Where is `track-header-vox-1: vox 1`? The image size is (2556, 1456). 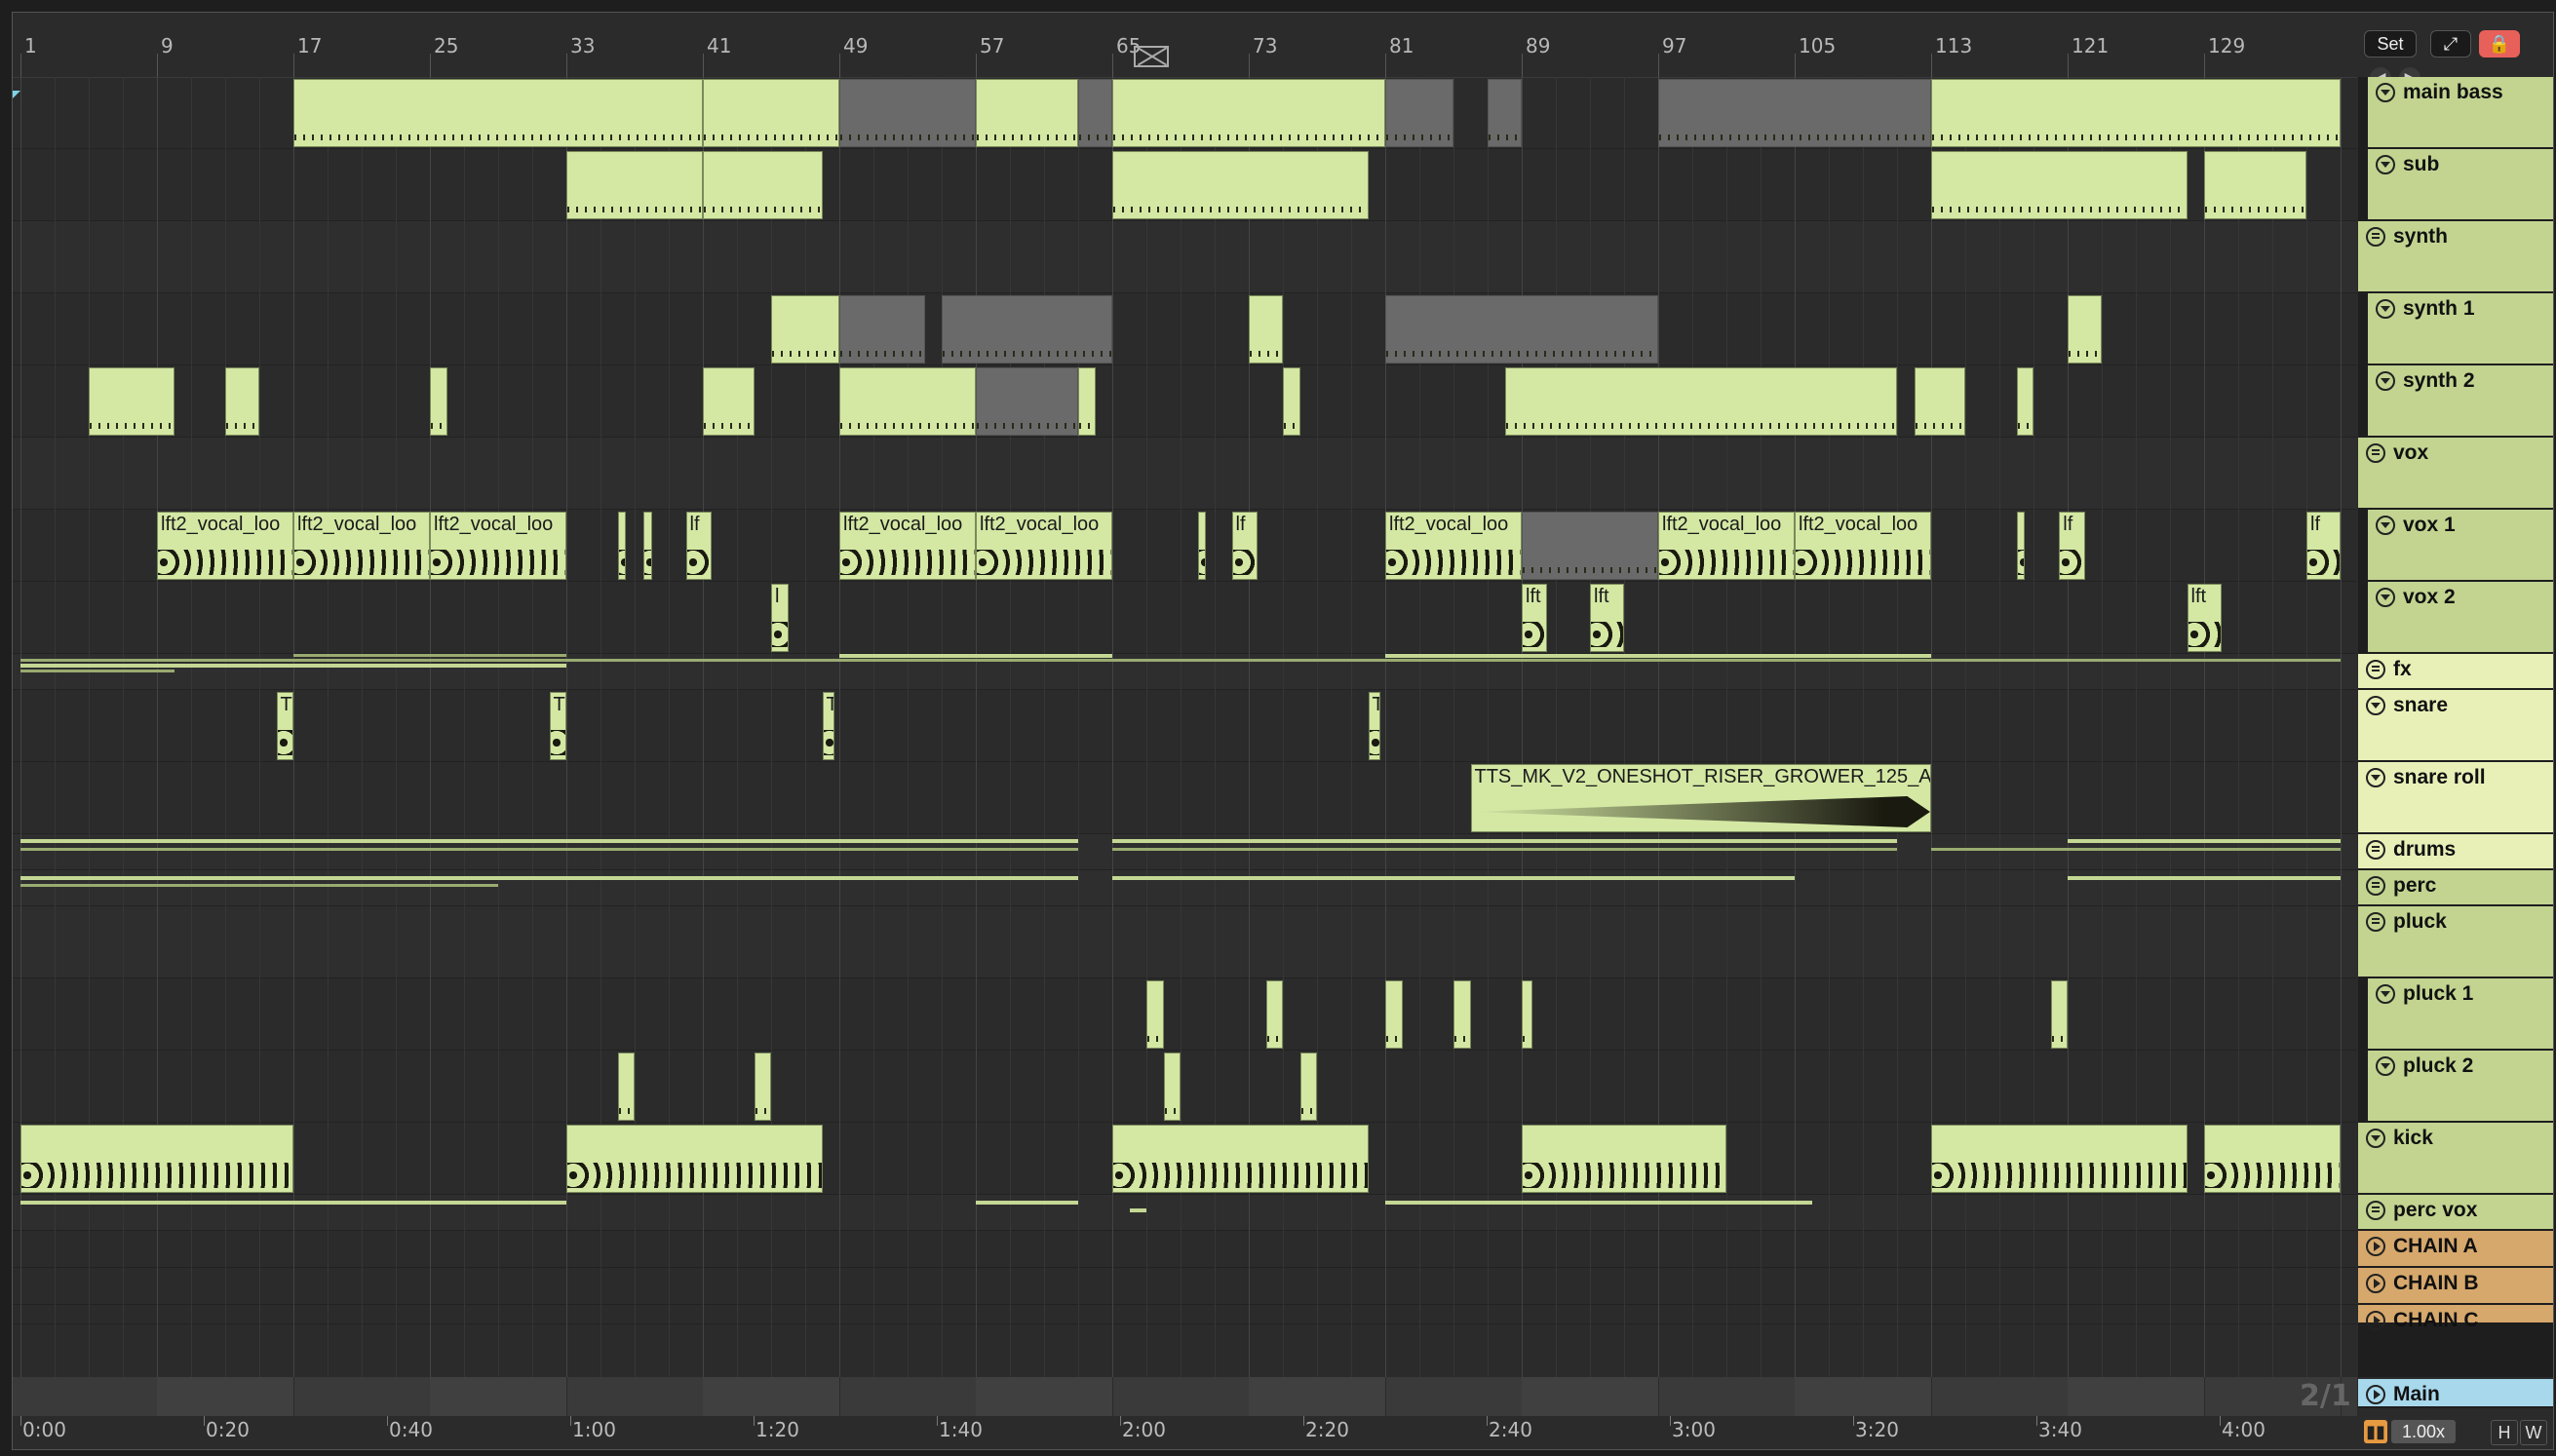 track-header-vox-1: vox 1 is located at coordinates (2460, 546).